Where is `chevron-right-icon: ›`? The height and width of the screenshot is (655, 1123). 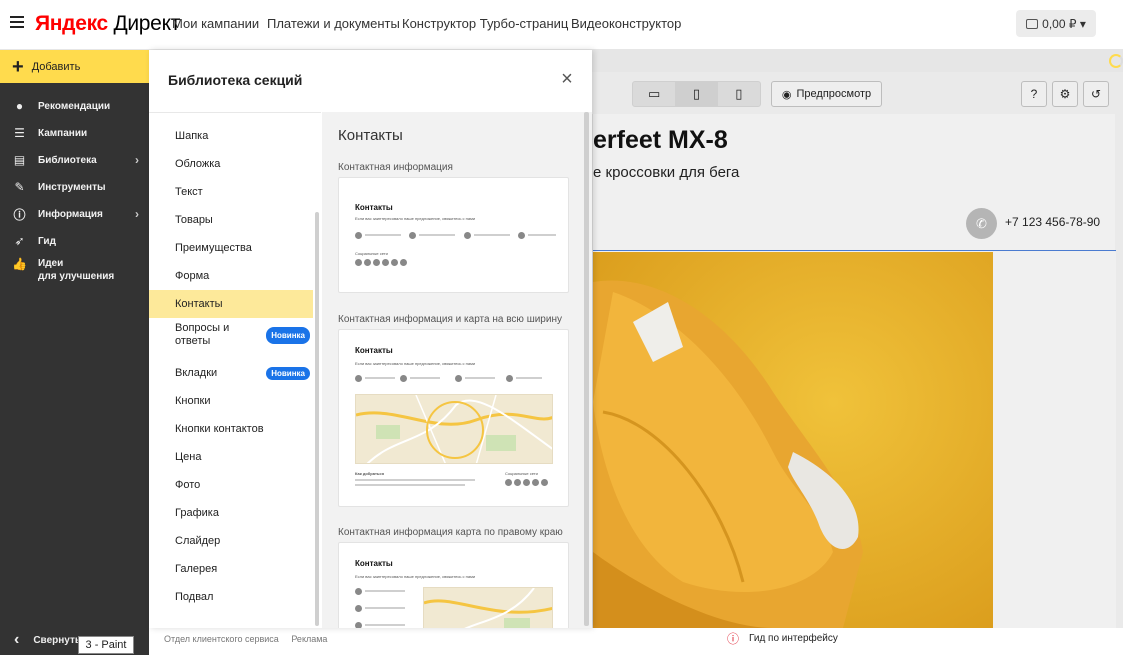 chevron-right-icon: › is located at coordinates (137, 160).